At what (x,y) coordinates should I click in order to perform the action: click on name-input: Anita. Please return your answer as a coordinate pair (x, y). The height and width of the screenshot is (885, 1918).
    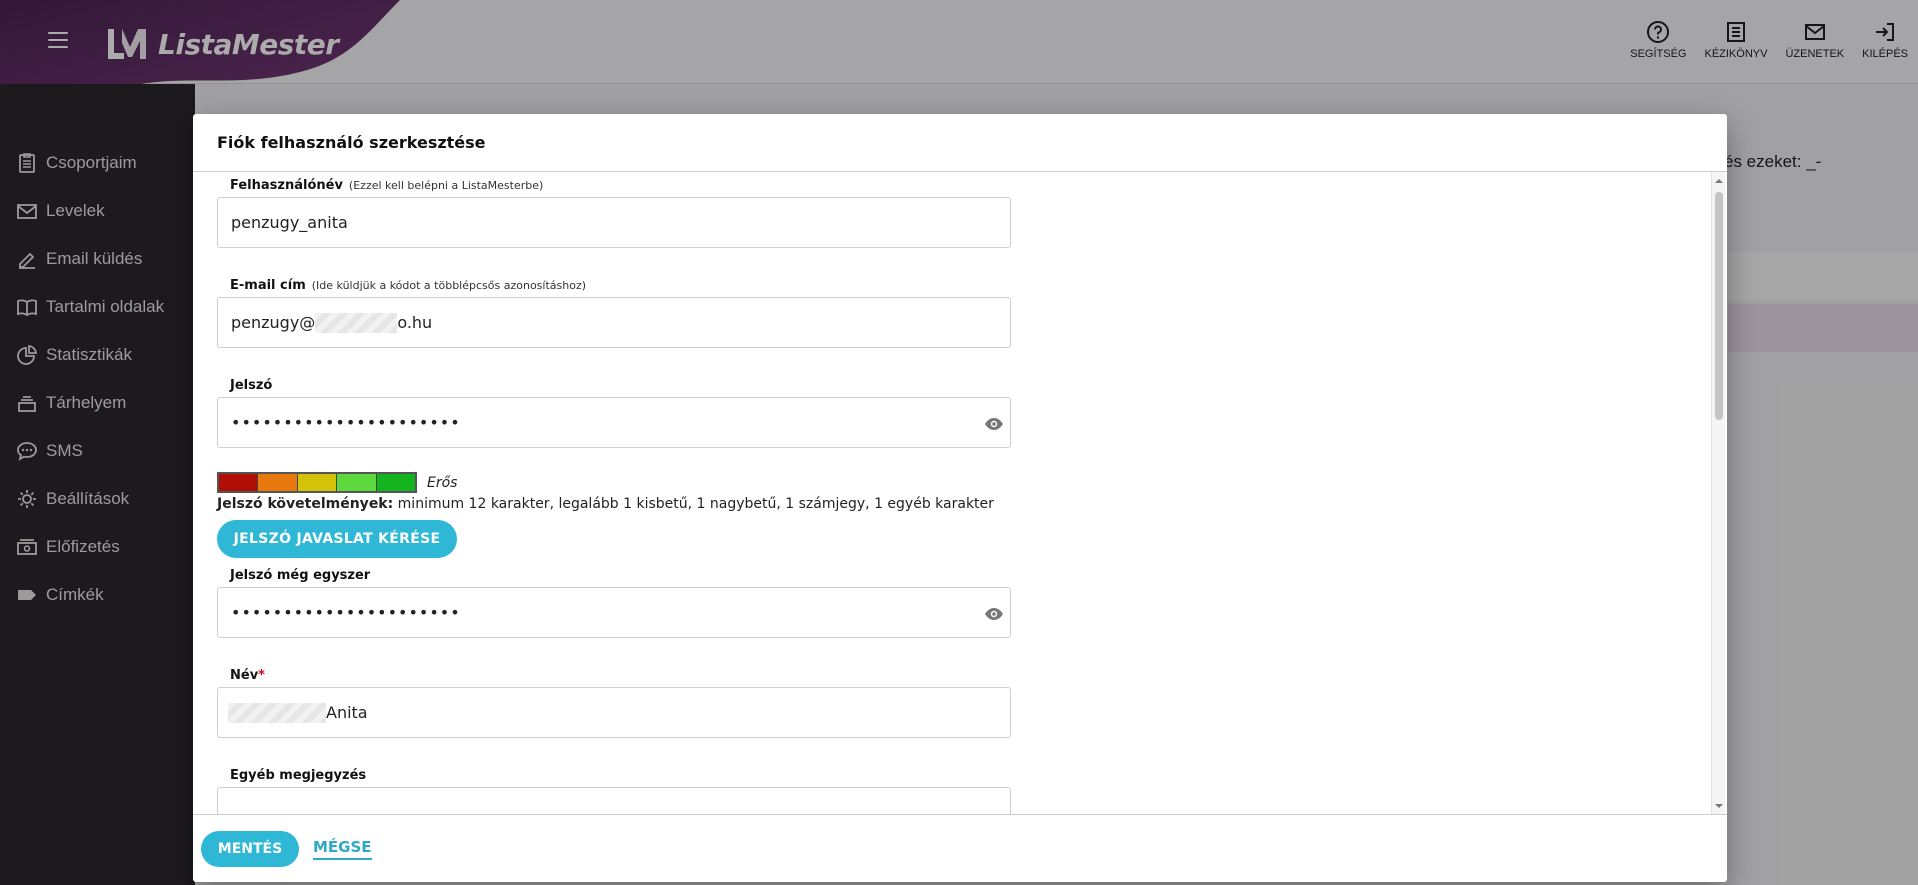
    Looking at the image, I should click on (614, 712).